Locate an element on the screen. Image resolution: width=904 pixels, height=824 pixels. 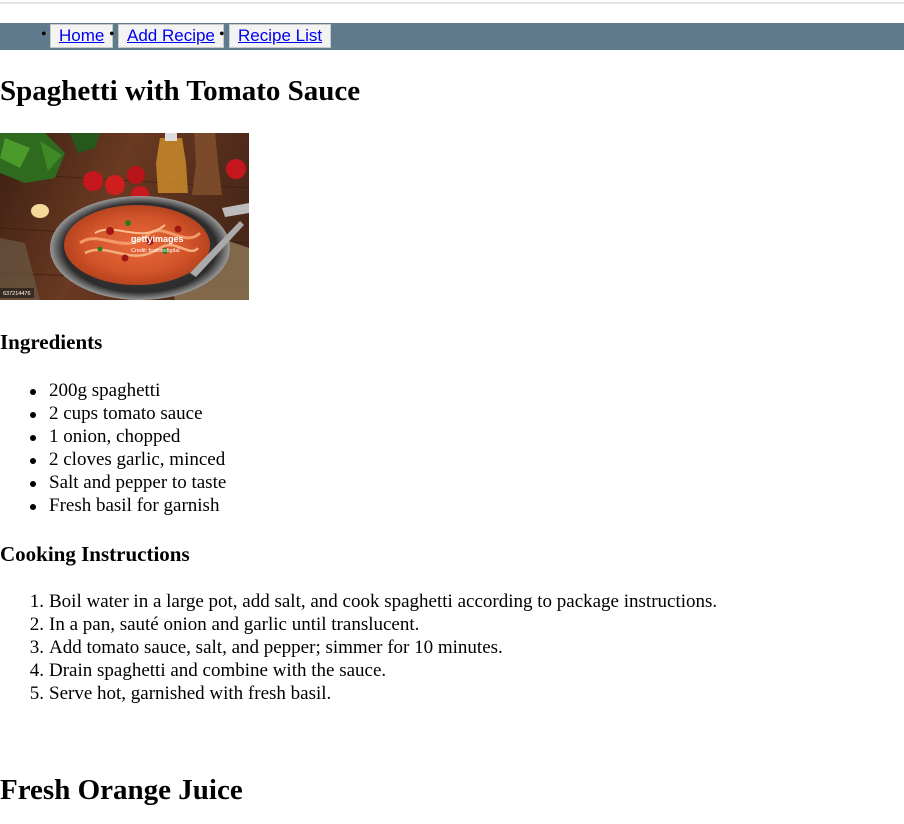
list-item: Fresh basil for garnish is located at coordinates (113, 505).